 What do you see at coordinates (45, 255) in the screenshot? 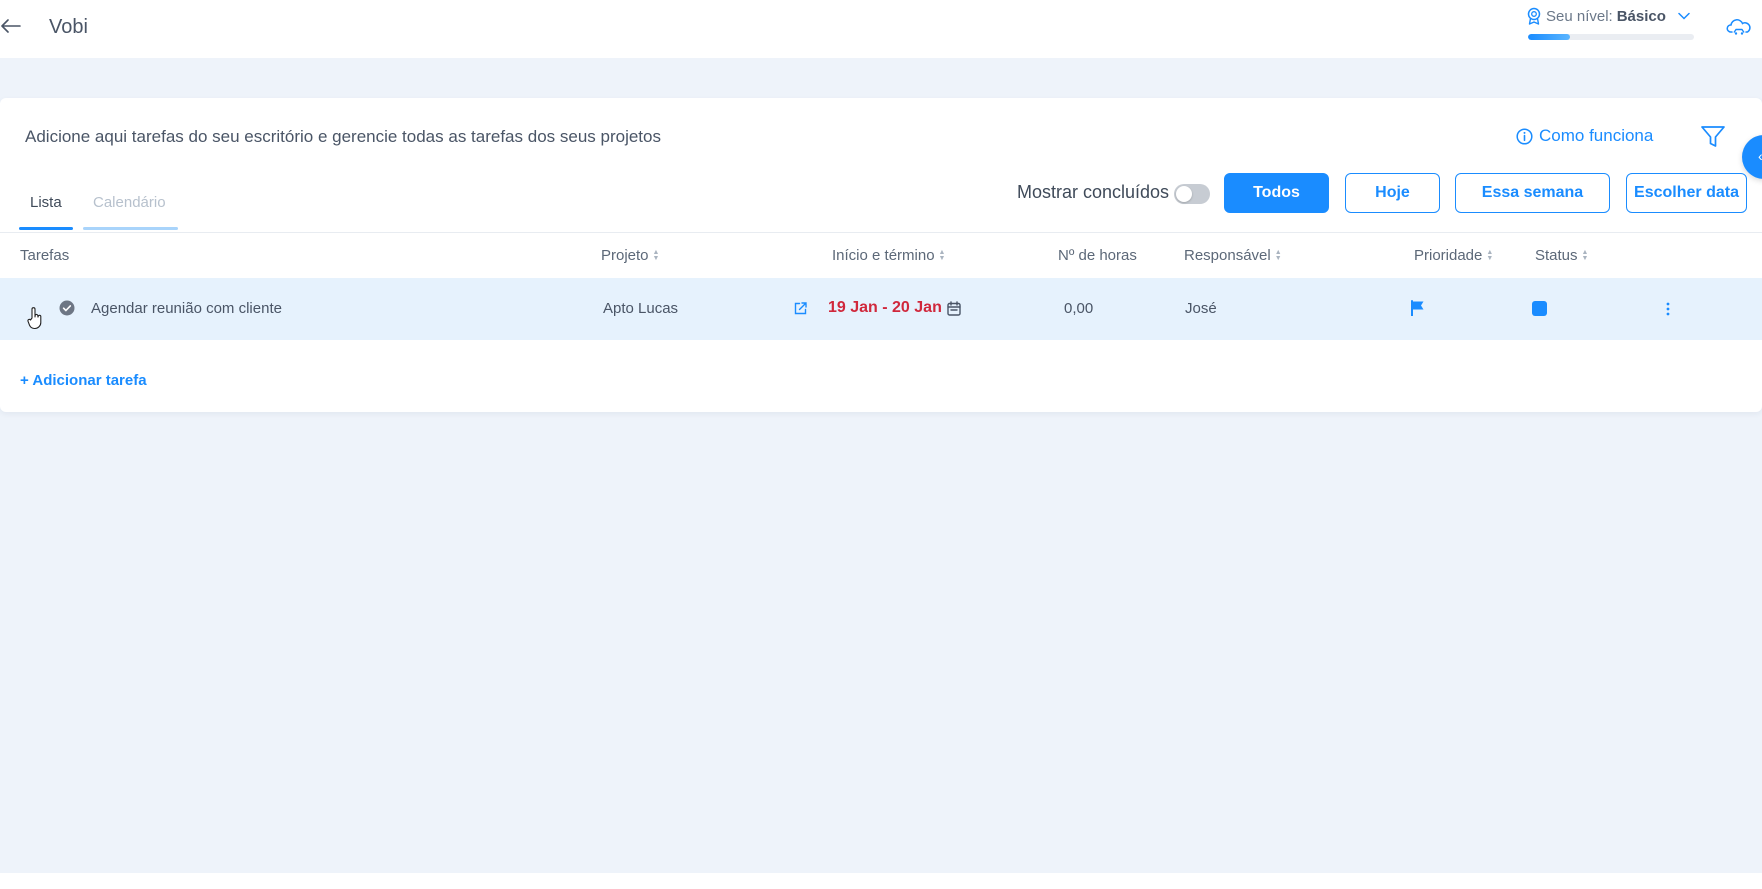
I see `column-header-tarefas: Tarefas` at bounding box center [45, 255].